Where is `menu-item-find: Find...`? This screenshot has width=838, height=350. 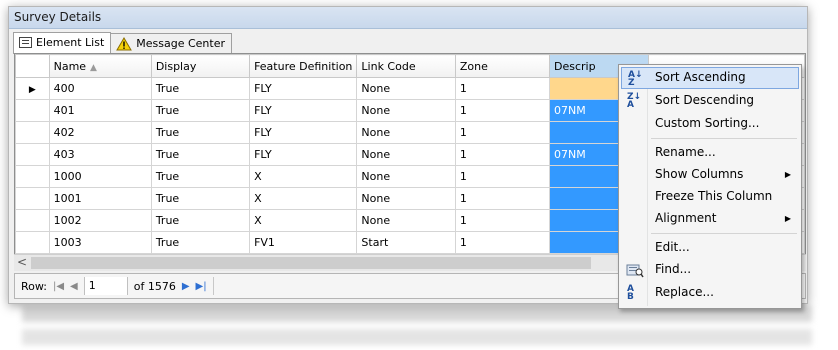 menu-item-find: Find... is located at coordinates (710, 270).